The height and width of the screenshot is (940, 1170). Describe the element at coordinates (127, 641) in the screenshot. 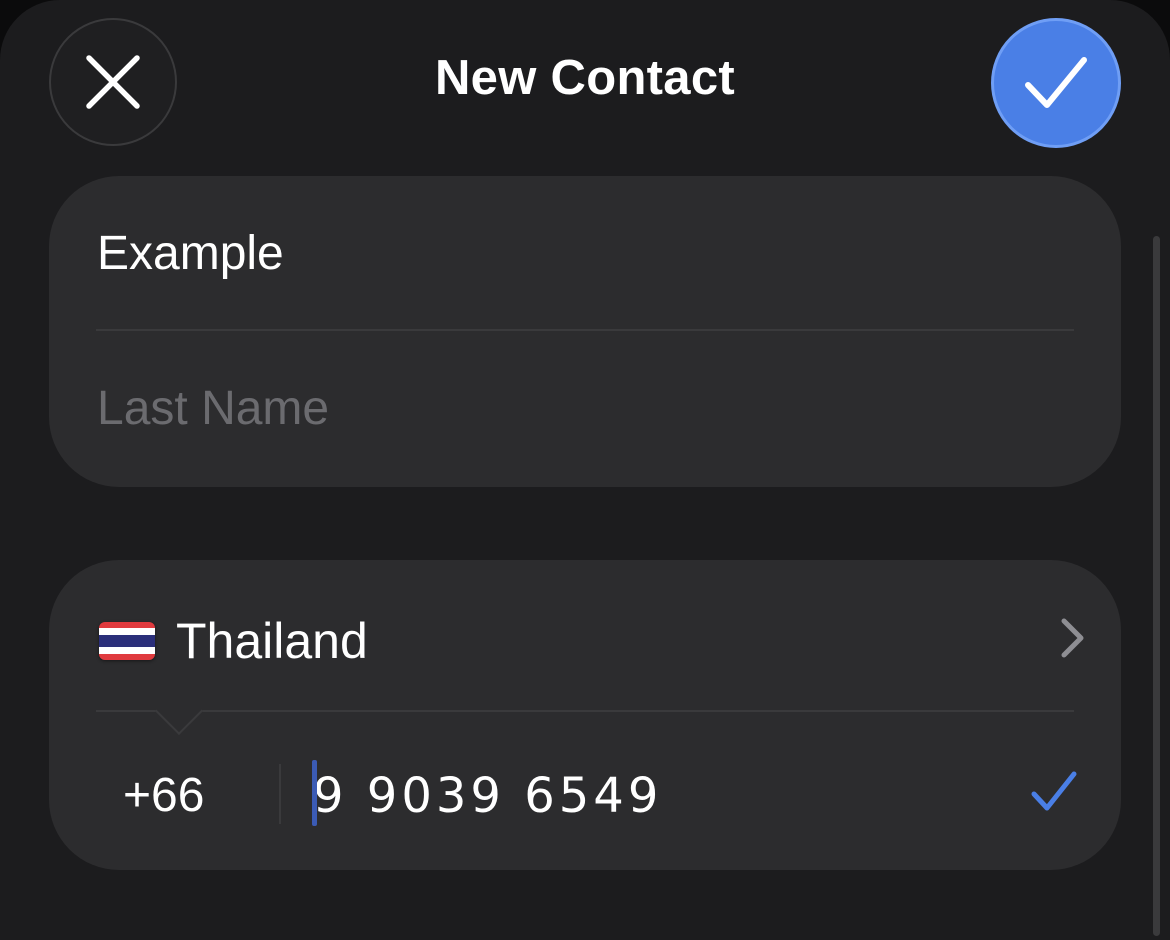

I see `thailand-flag-icon` at that location.